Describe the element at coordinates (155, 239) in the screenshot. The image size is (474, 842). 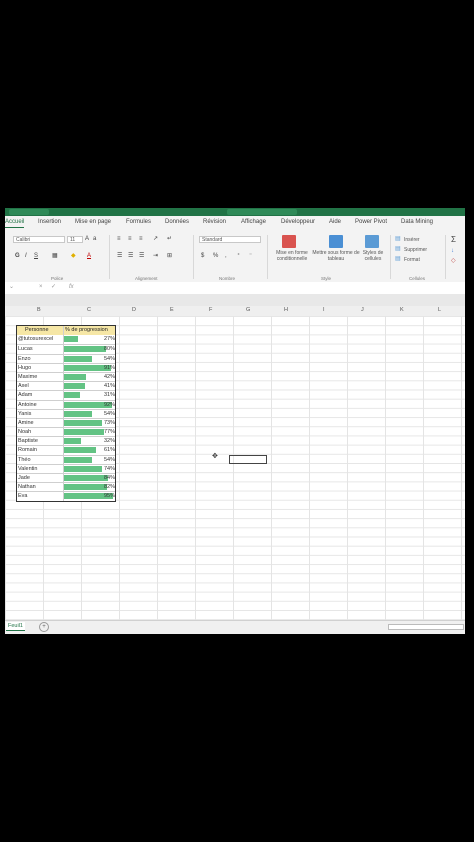
I see `orientation-icon: ↗` at that location.